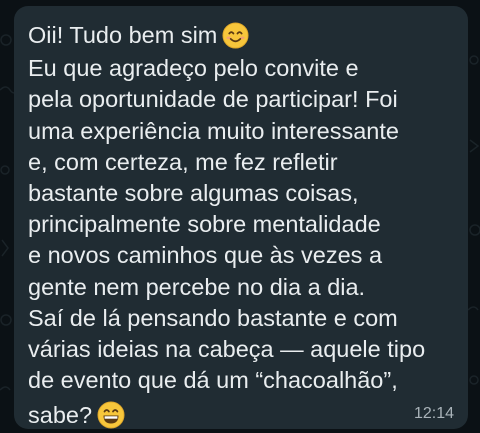  I want to click on greeting-line: Oii! Tudo bem sim, so click(241, 35).